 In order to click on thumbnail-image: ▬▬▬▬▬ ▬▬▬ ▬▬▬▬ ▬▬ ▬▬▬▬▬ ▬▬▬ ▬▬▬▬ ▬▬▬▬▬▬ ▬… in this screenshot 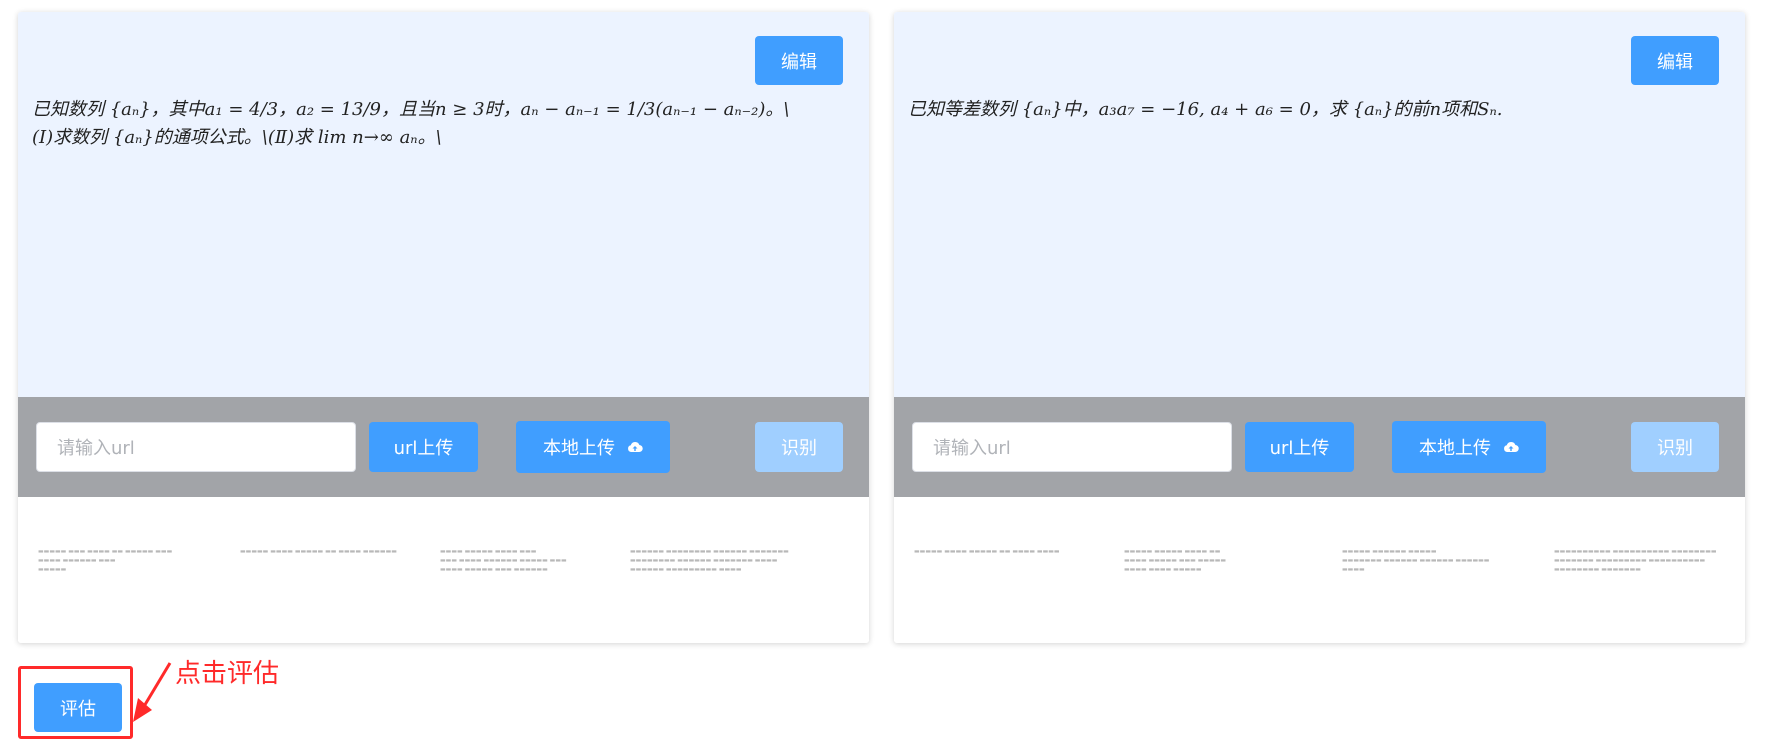, I will do `click(138, 572)`.